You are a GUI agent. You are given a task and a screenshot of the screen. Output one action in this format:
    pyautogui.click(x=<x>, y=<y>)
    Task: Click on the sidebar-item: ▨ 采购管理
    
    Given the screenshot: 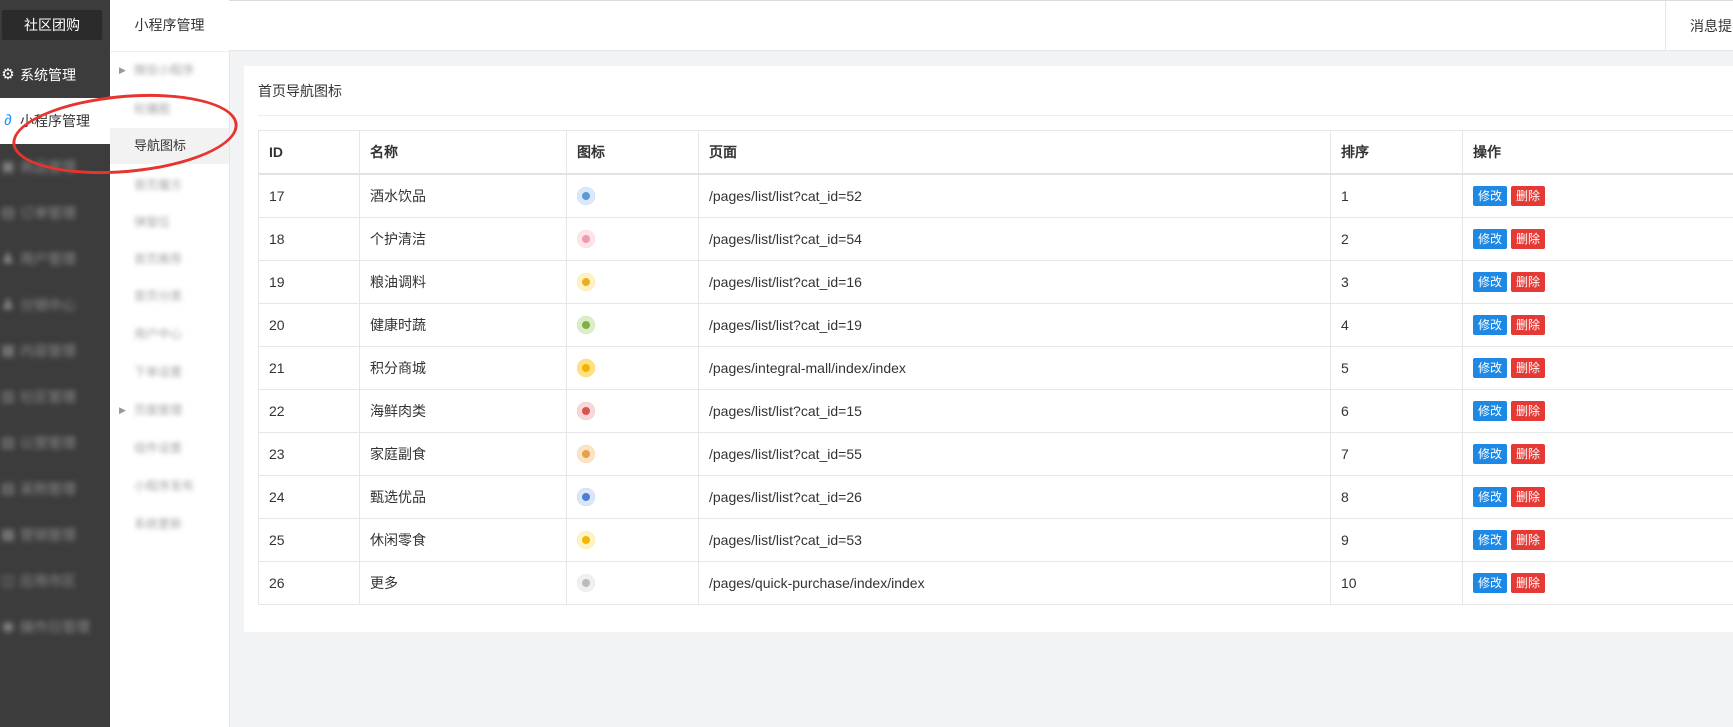 What is the action you would take?
    pyautogui.click(x=55, y=489)
    